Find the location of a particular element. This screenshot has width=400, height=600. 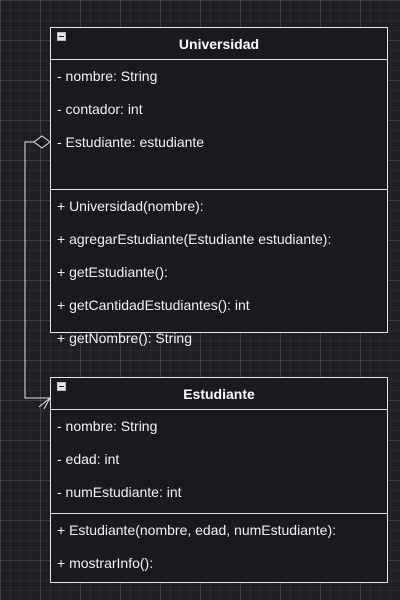

class-name: Universidad is located at coordinates (219, 44).